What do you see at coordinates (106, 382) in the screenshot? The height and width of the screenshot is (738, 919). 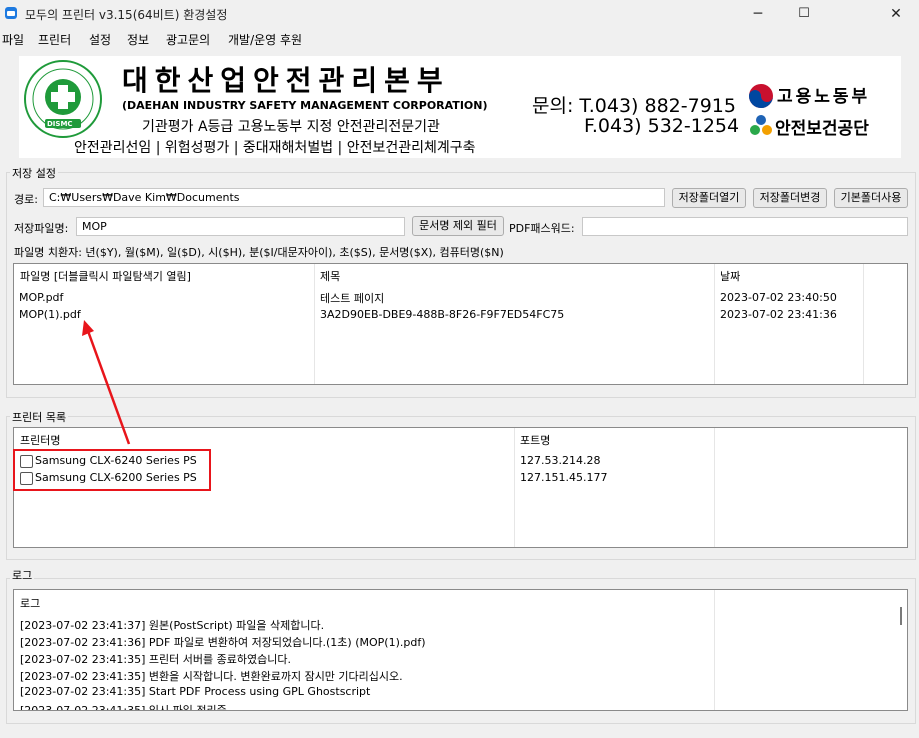 I see `annotation-arrow-icon` at bounding box center [106, 382].